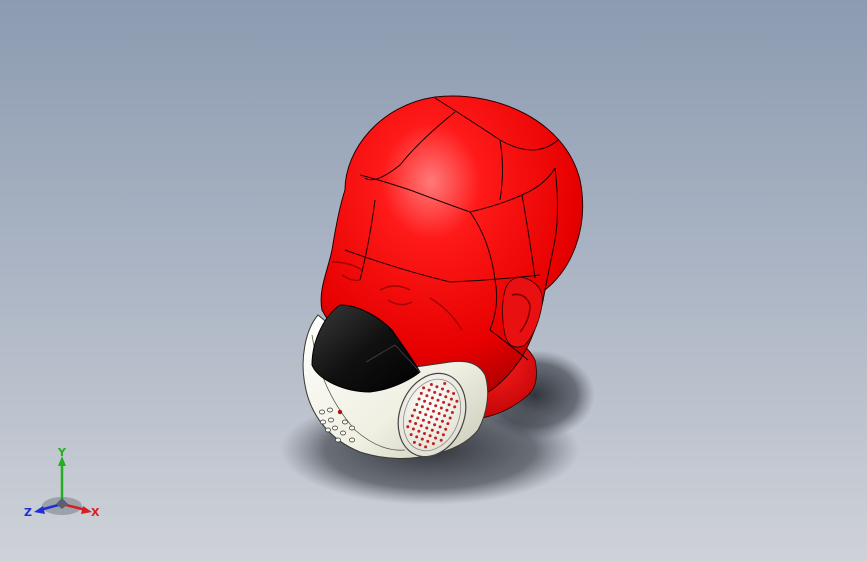  What do you see at coordinates (340, 412) in the screenshot?
I see `indicator-dot` at bounding box center [340, 412].